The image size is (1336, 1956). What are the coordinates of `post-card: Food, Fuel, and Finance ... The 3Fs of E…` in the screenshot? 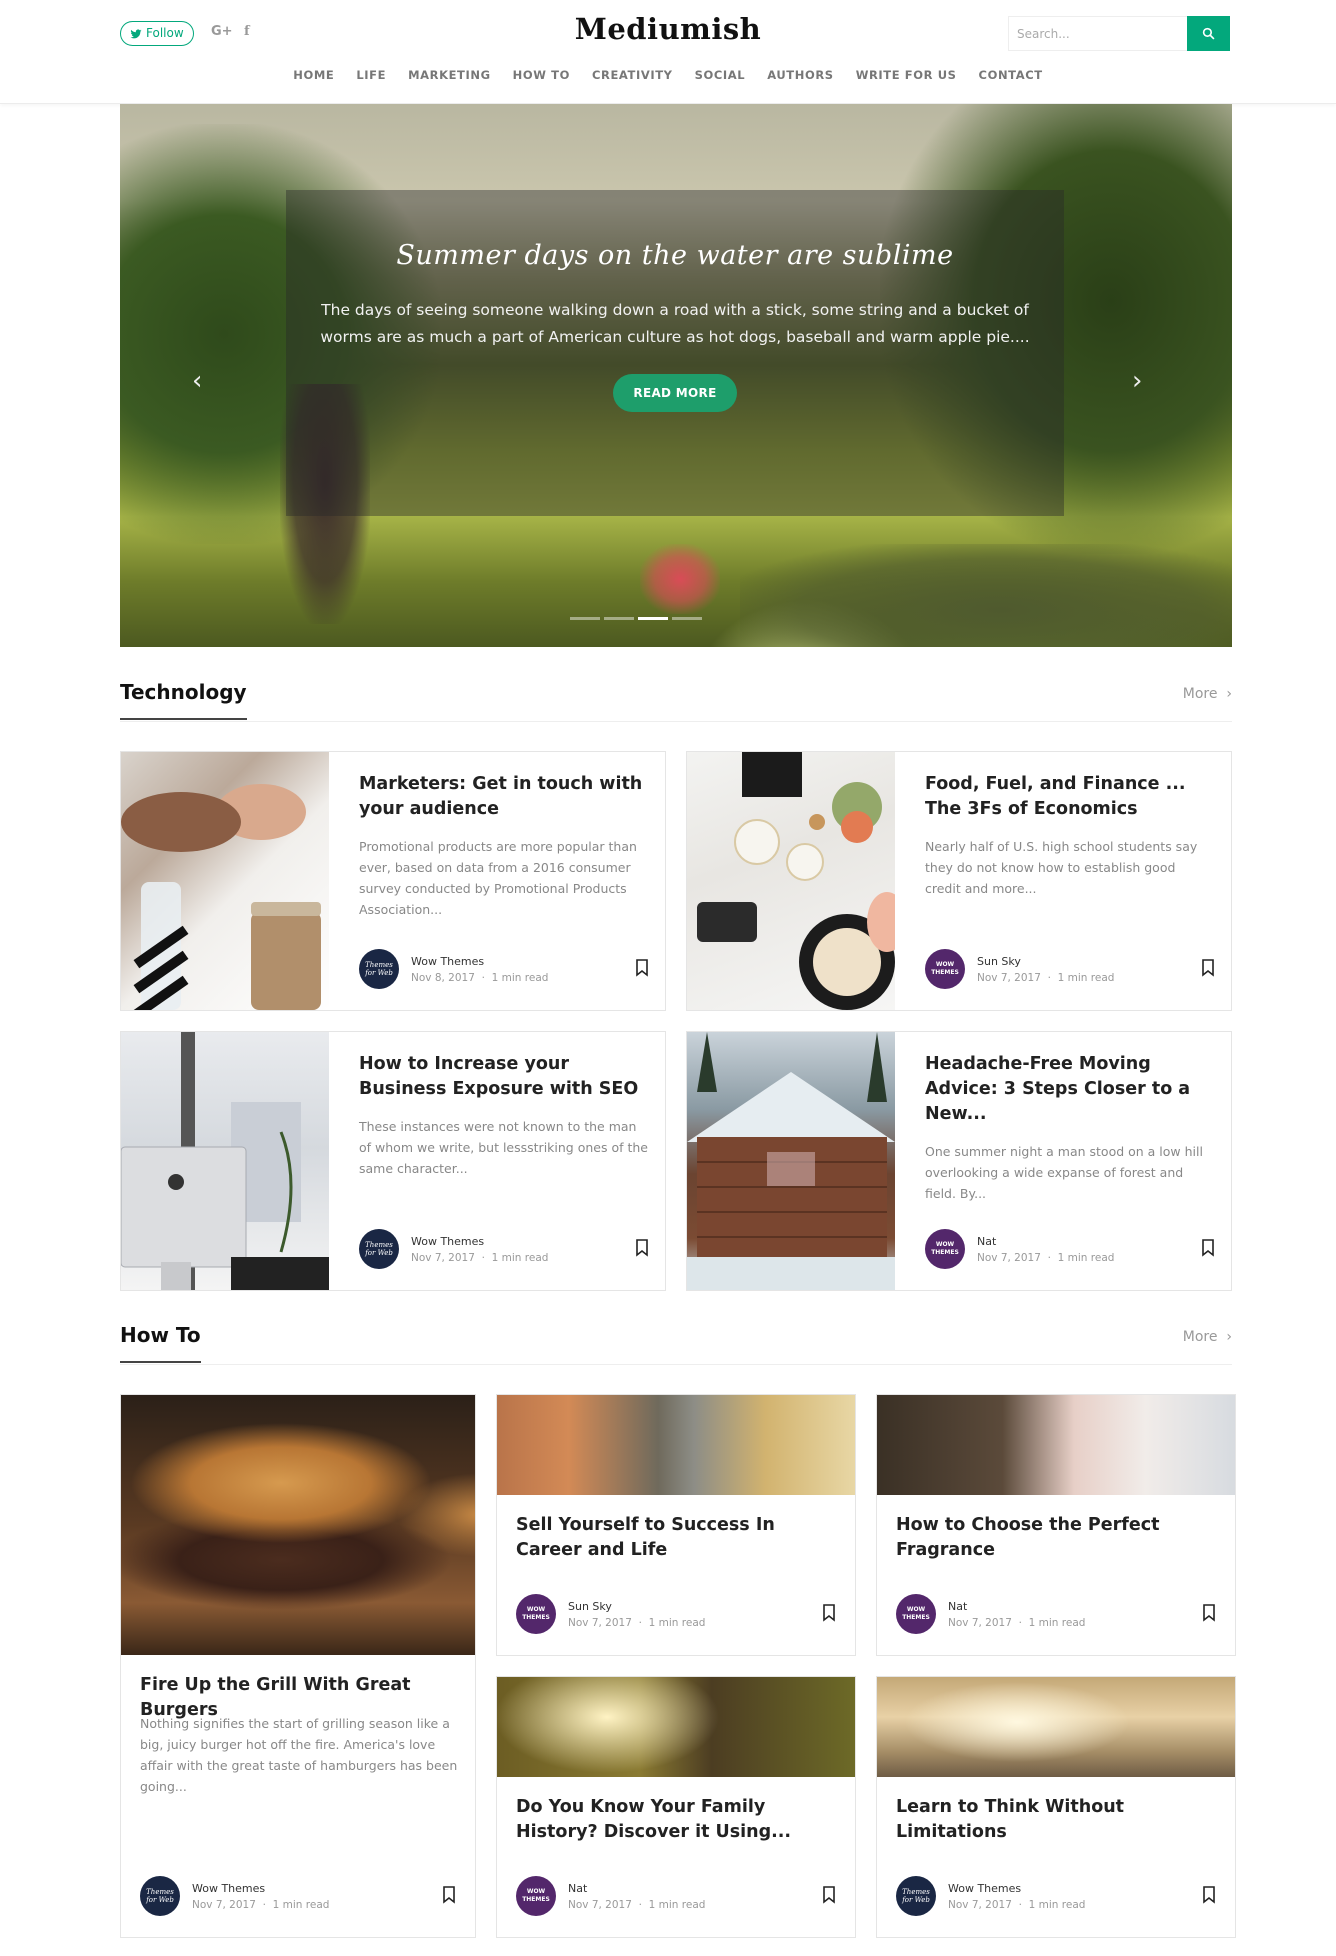 It's located at (959, 881).